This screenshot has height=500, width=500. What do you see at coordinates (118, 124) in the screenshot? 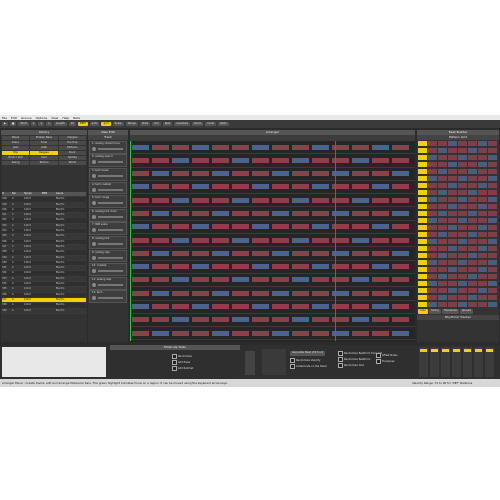
I see `scale-button: Scale` at bounding box center [118, 124].